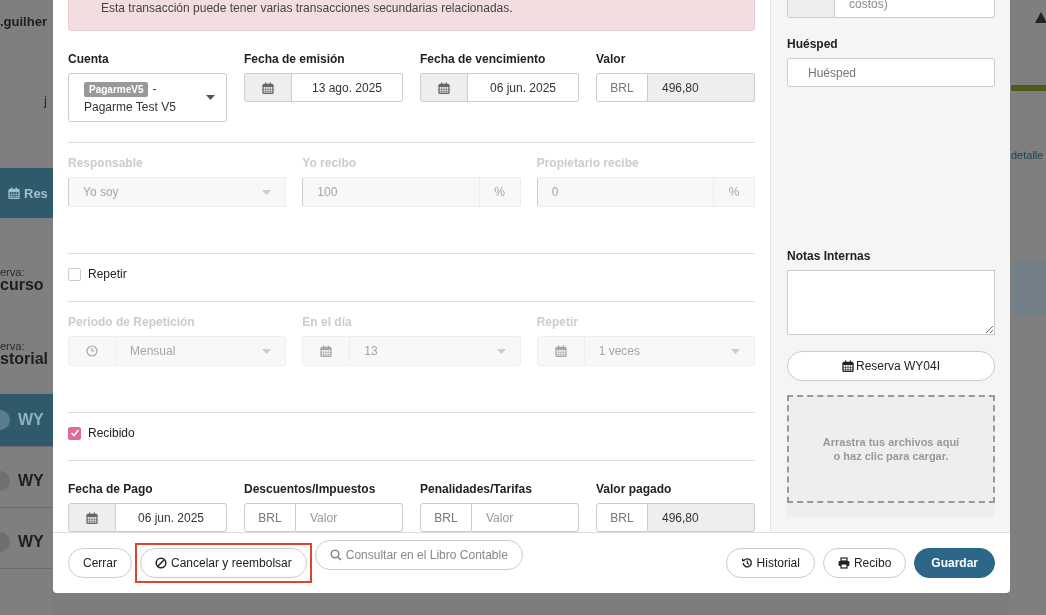  I want to click on header-stripe, so click(1028, 88).